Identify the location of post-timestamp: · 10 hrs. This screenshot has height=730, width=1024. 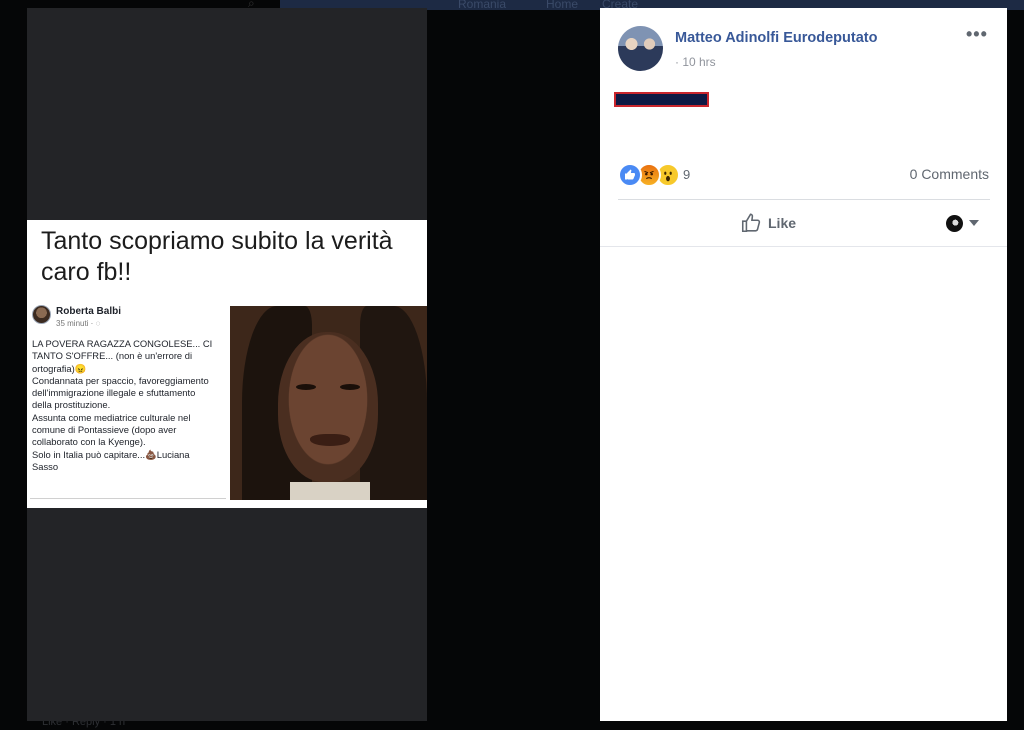
(695, 62).